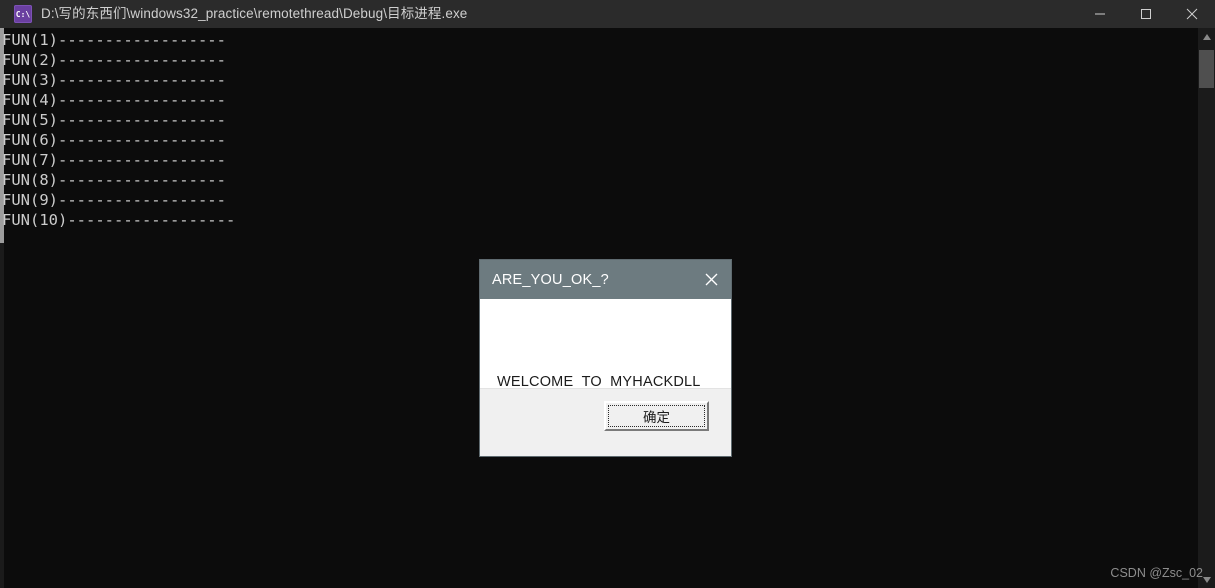  I want to click on dialog-footer: 确定, so click(605, 422).